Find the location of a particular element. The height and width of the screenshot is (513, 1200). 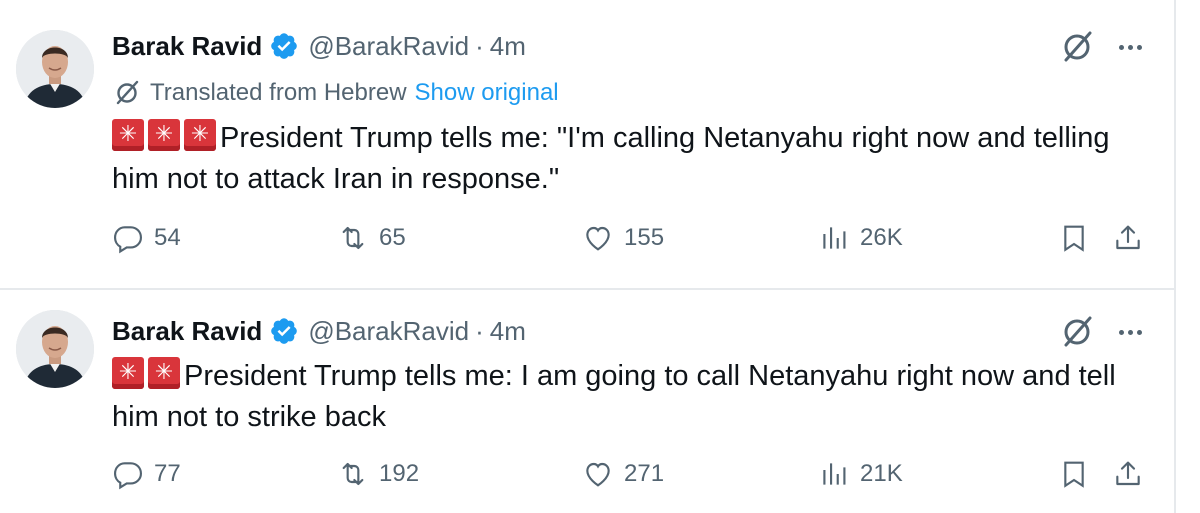

views-button: 21K is located at coordinates (860, 474).